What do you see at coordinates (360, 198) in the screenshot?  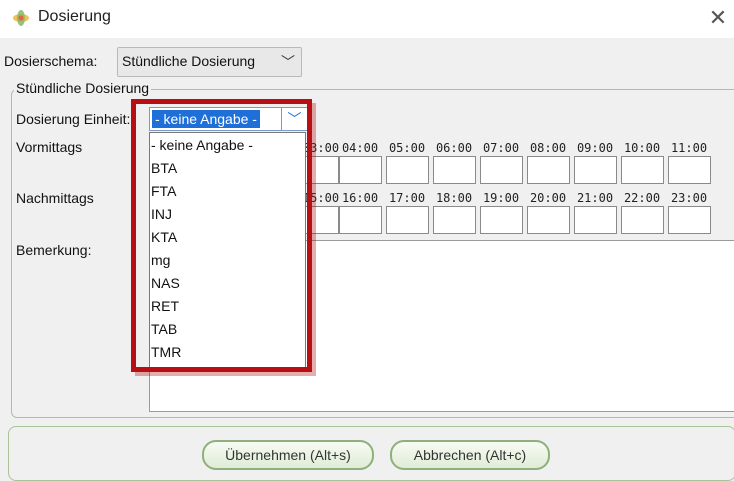 I see `hour-label: 16:00` at bounding box center [360, 198].